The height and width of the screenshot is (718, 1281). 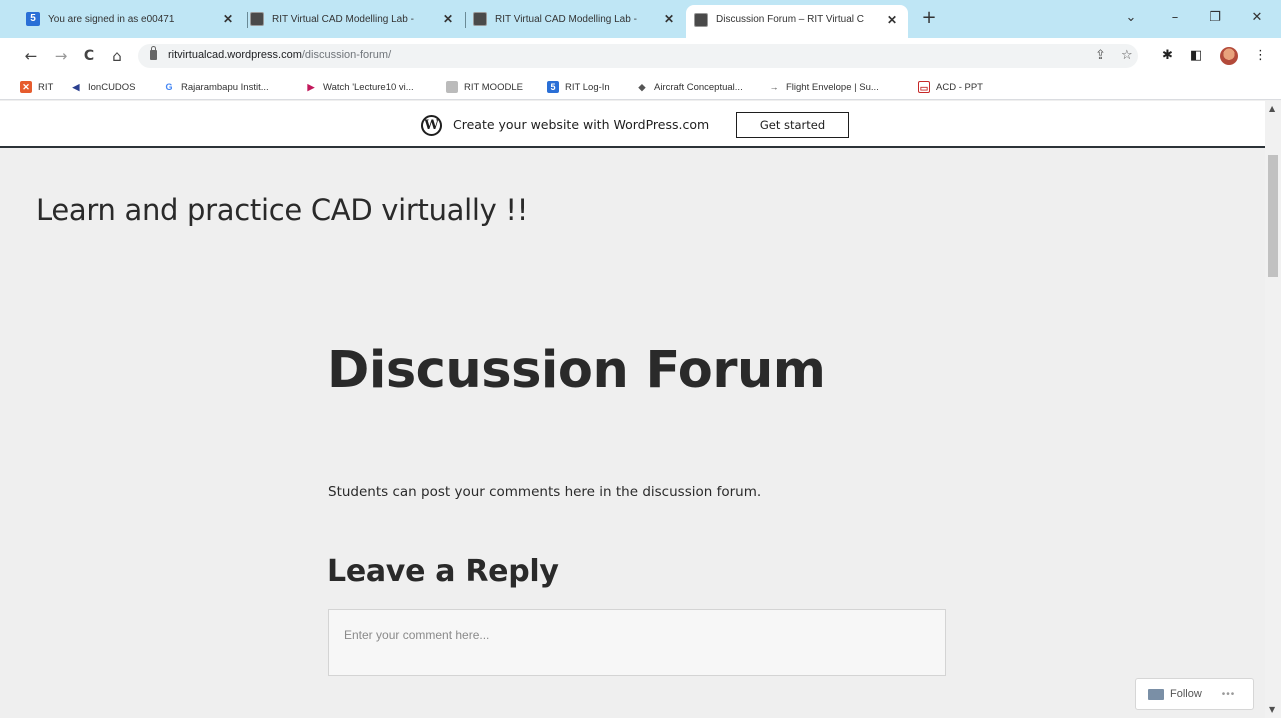 What do you see at coordinates (235, 55) in the screenshot?
I see `url-domain: ritvirtualcad.wordpress.com` at bounding box center [235, 55].